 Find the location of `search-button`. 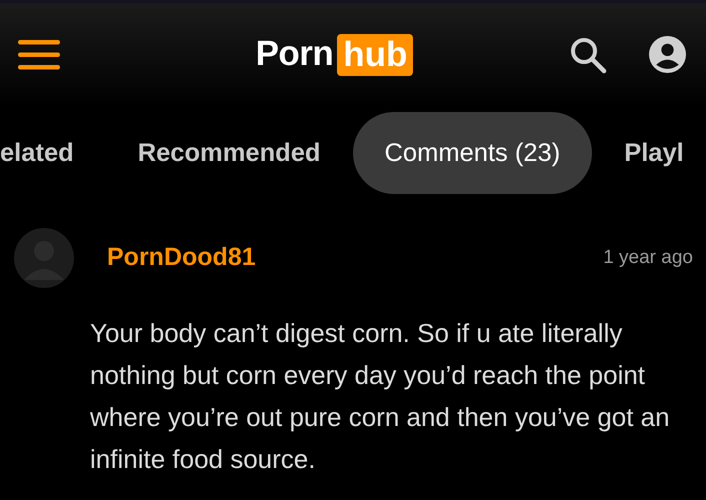

search-button is located at coordinates (588, 55).